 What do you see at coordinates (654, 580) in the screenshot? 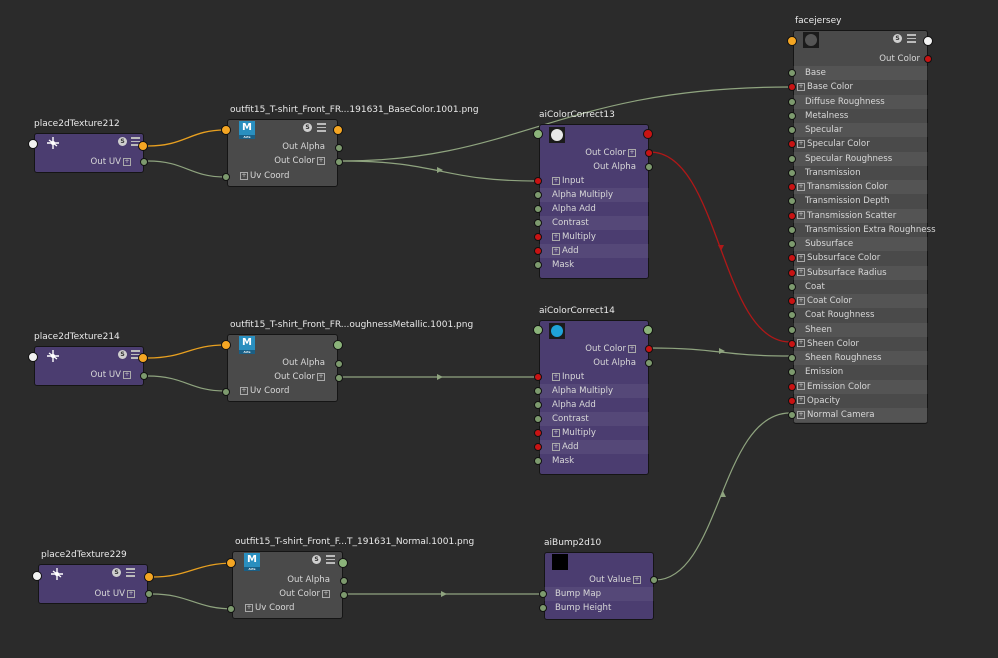
I see `out-value-port` at bounding box center [654, 580].